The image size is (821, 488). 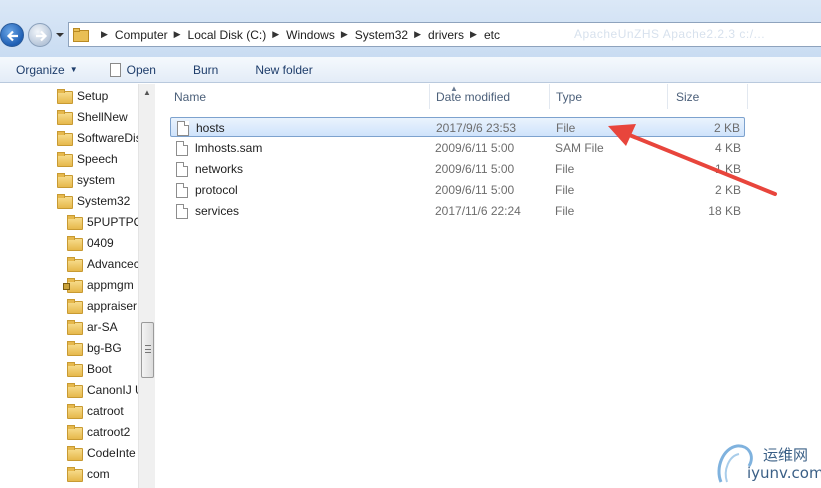 I want to click on tree-item-softwaredis: SoftwareDis, so click(x=99, y=137).